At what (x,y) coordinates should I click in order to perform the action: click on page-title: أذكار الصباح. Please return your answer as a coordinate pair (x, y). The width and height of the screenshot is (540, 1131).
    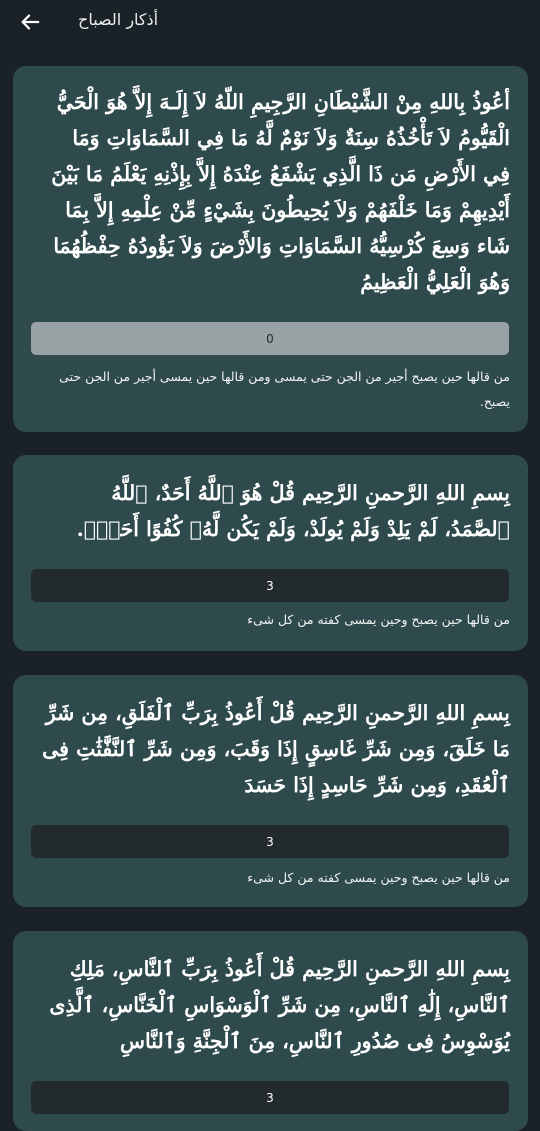
    Looking at the image, I should click on (118, 19).